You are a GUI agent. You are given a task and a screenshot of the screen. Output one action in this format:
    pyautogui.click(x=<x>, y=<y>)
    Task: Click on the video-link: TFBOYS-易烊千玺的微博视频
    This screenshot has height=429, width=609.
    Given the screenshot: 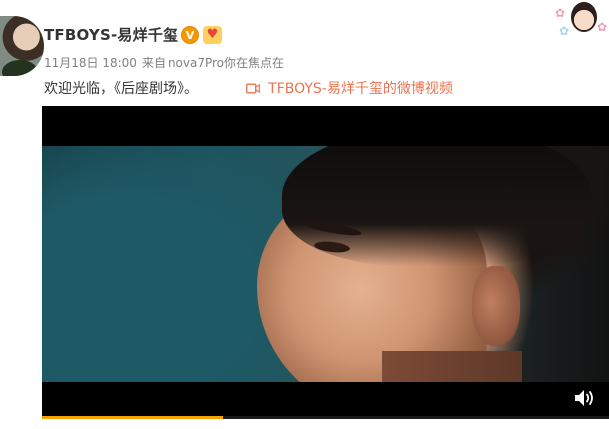 What is the action you would take?
    pyautogui.click(x=349, y=88)
    